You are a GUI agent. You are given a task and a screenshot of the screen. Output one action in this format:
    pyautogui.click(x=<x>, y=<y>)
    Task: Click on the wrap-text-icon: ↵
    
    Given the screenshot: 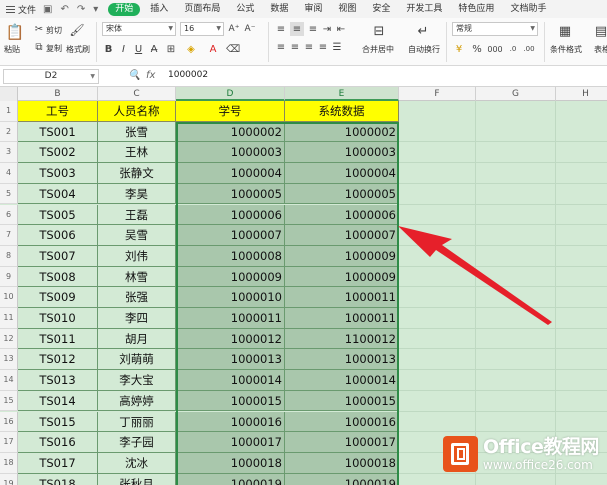 What is the action you would take?
    pyautogui.click(x=423, y=31)
    